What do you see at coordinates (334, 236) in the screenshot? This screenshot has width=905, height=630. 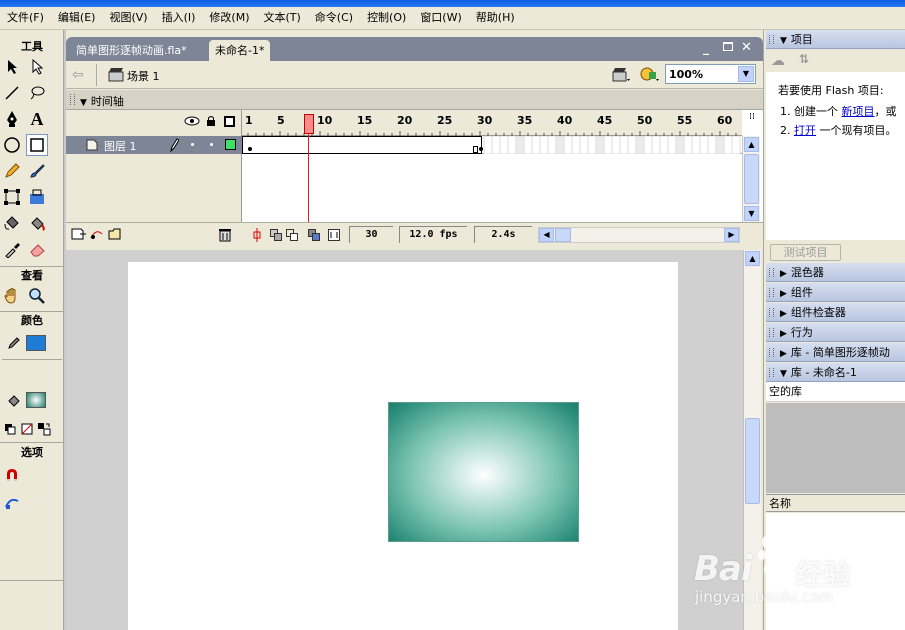 I see `modify-markers-icon` at bounding box center [334, 236].